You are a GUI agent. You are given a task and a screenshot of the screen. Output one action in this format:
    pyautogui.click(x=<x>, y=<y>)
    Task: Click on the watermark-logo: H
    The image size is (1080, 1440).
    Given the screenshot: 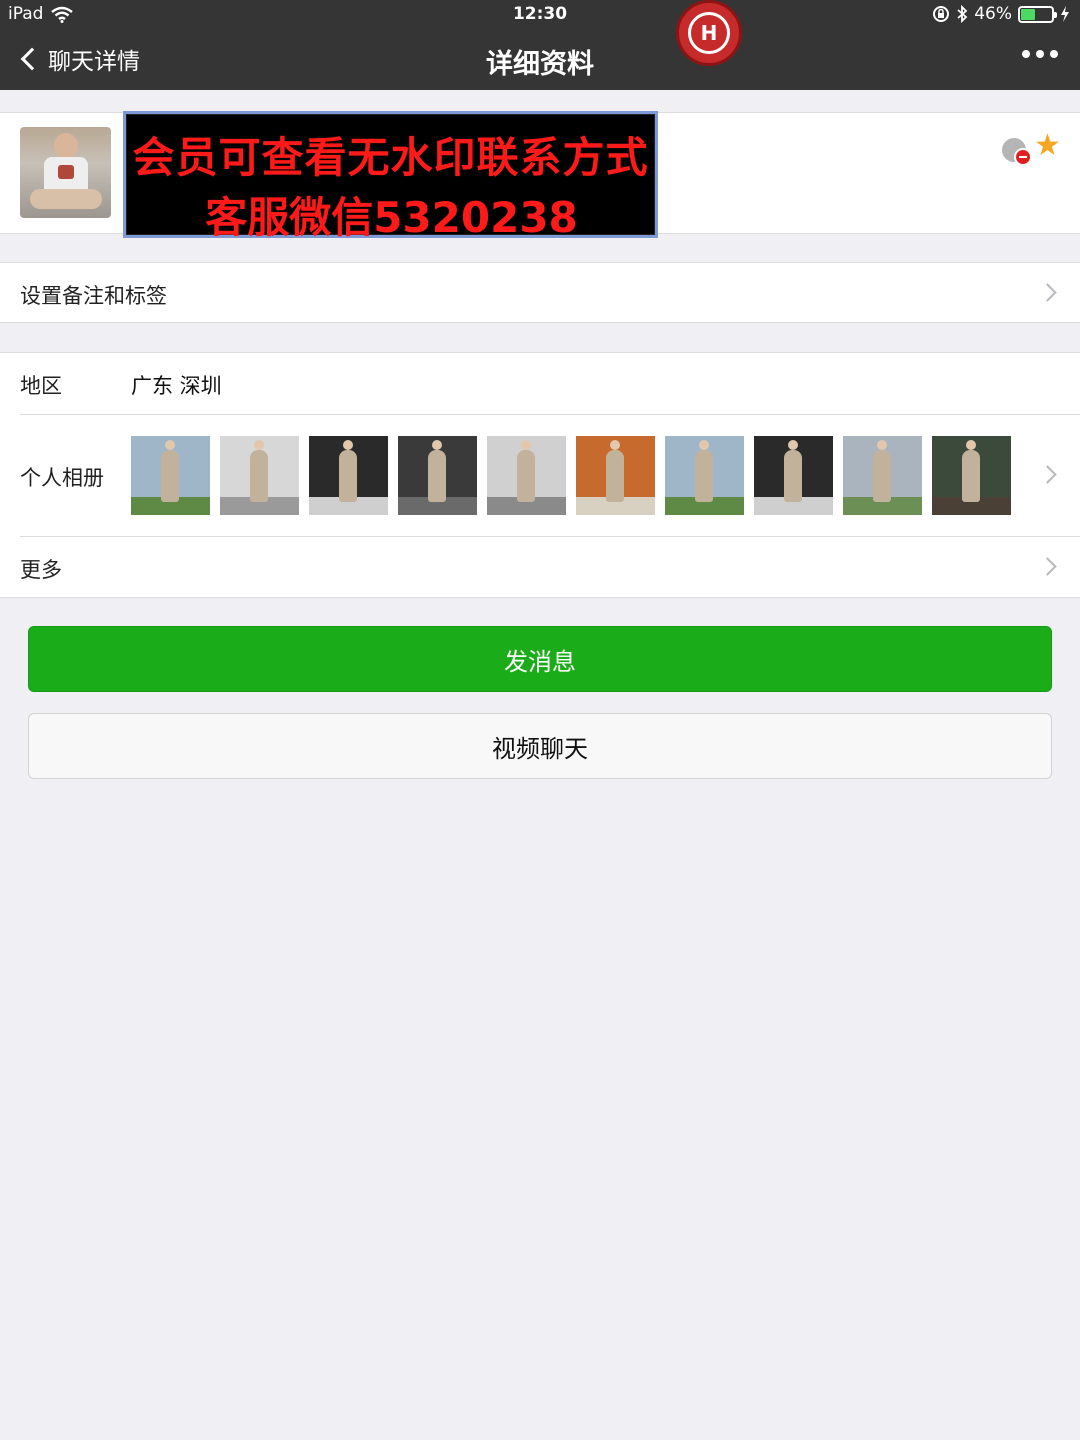 What is the action you would take?
    pyautogui.click(x=709, y=33)
    